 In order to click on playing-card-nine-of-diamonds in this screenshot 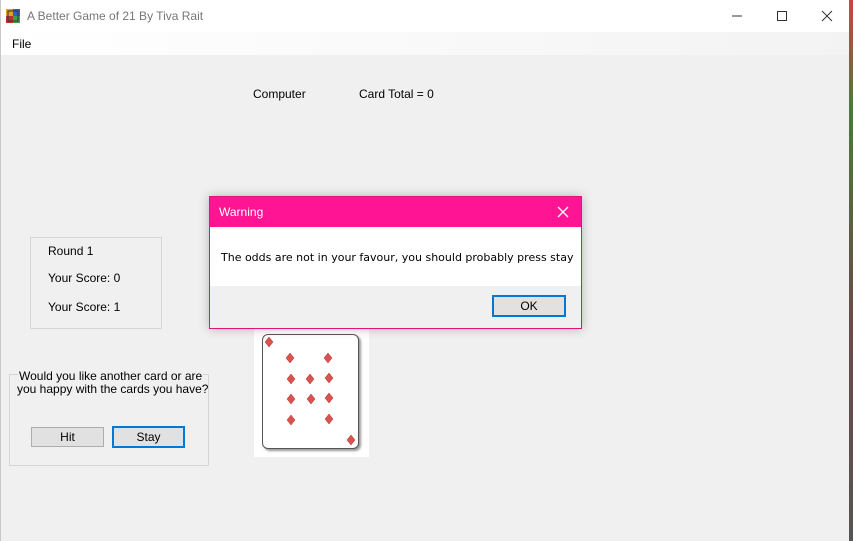, I will do `click(310, 391)`.